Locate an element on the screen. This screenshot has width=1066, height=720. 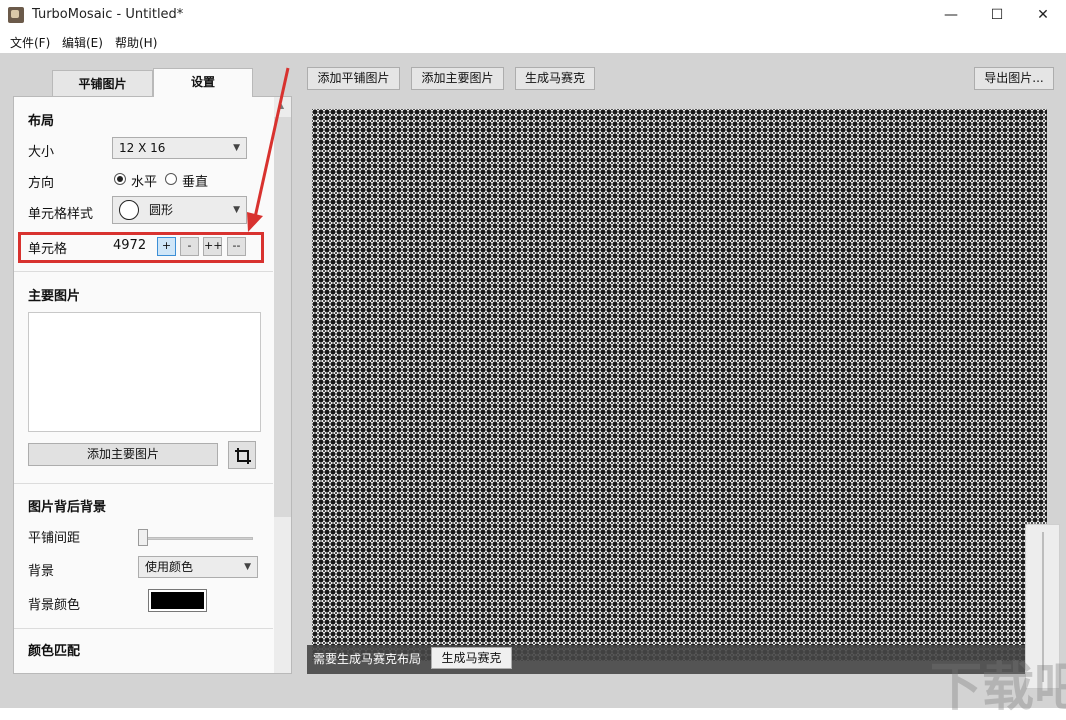
add-main-image-button: 添加主要图片 is located at coordinates (123, 454).